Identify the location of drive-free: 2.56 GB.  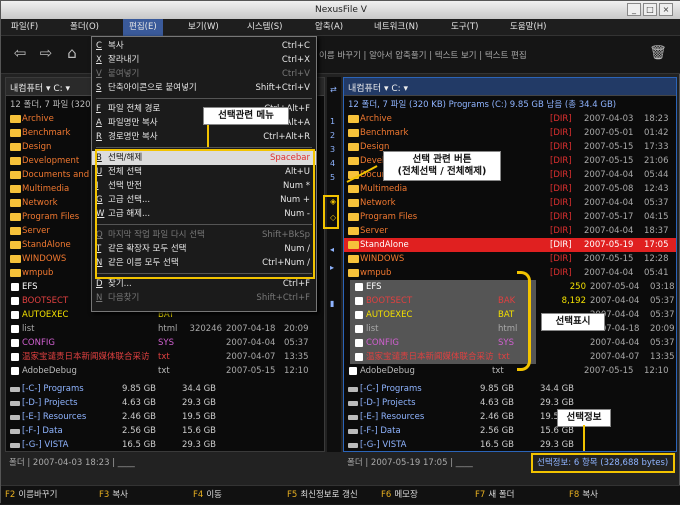
(496, 431).